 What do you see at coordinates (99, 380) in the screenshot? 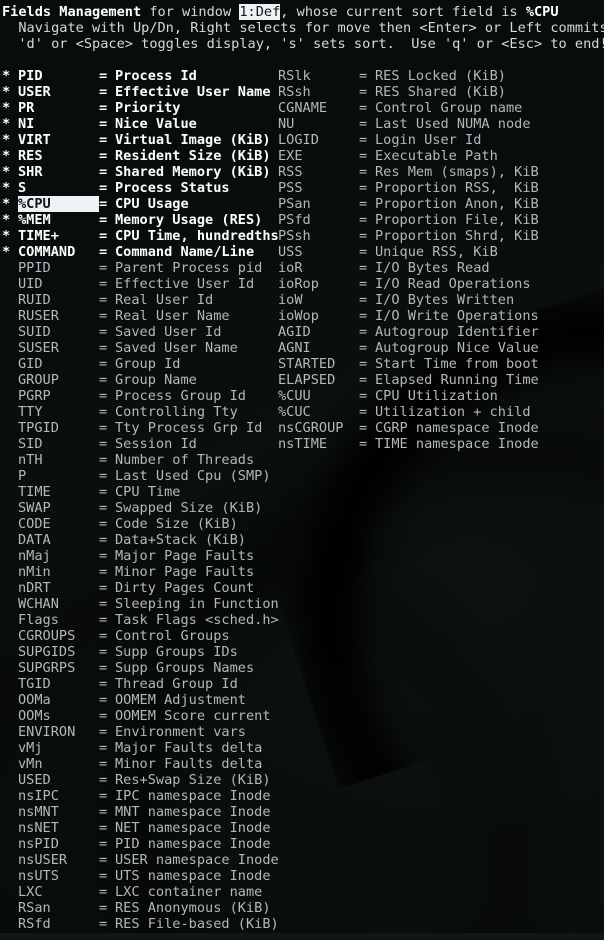
I see `field-row-group: GROUP = Group Name` at bounding box center [99, 380].